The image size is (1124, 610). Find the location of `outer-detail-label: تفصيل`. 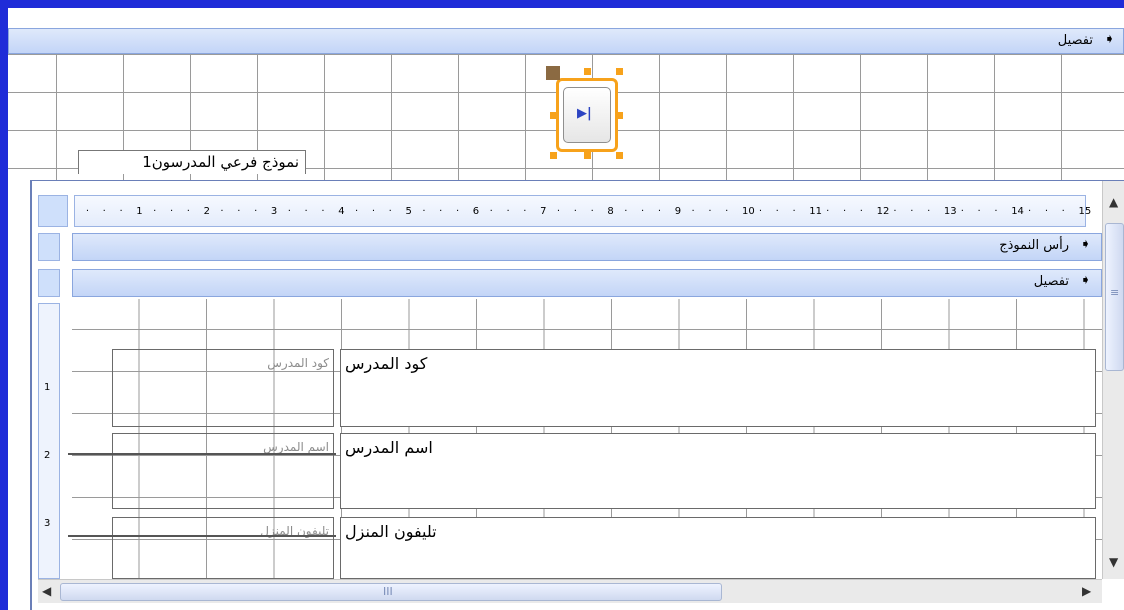

outer-detail-label: تفصيل is located at coordinates (1075, 40).